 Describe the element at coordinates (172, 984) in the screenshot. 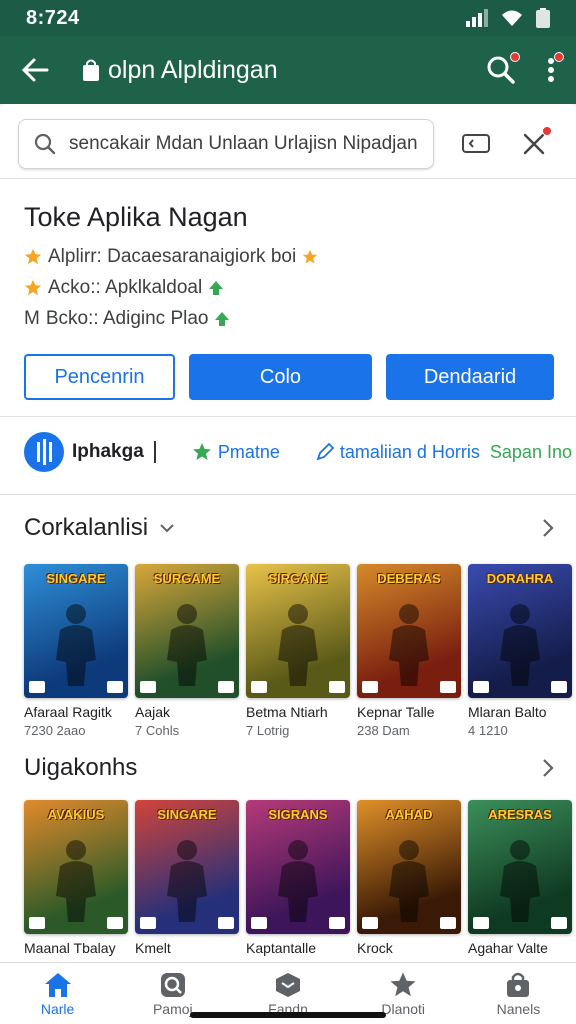

I see `search-icon` at that location.